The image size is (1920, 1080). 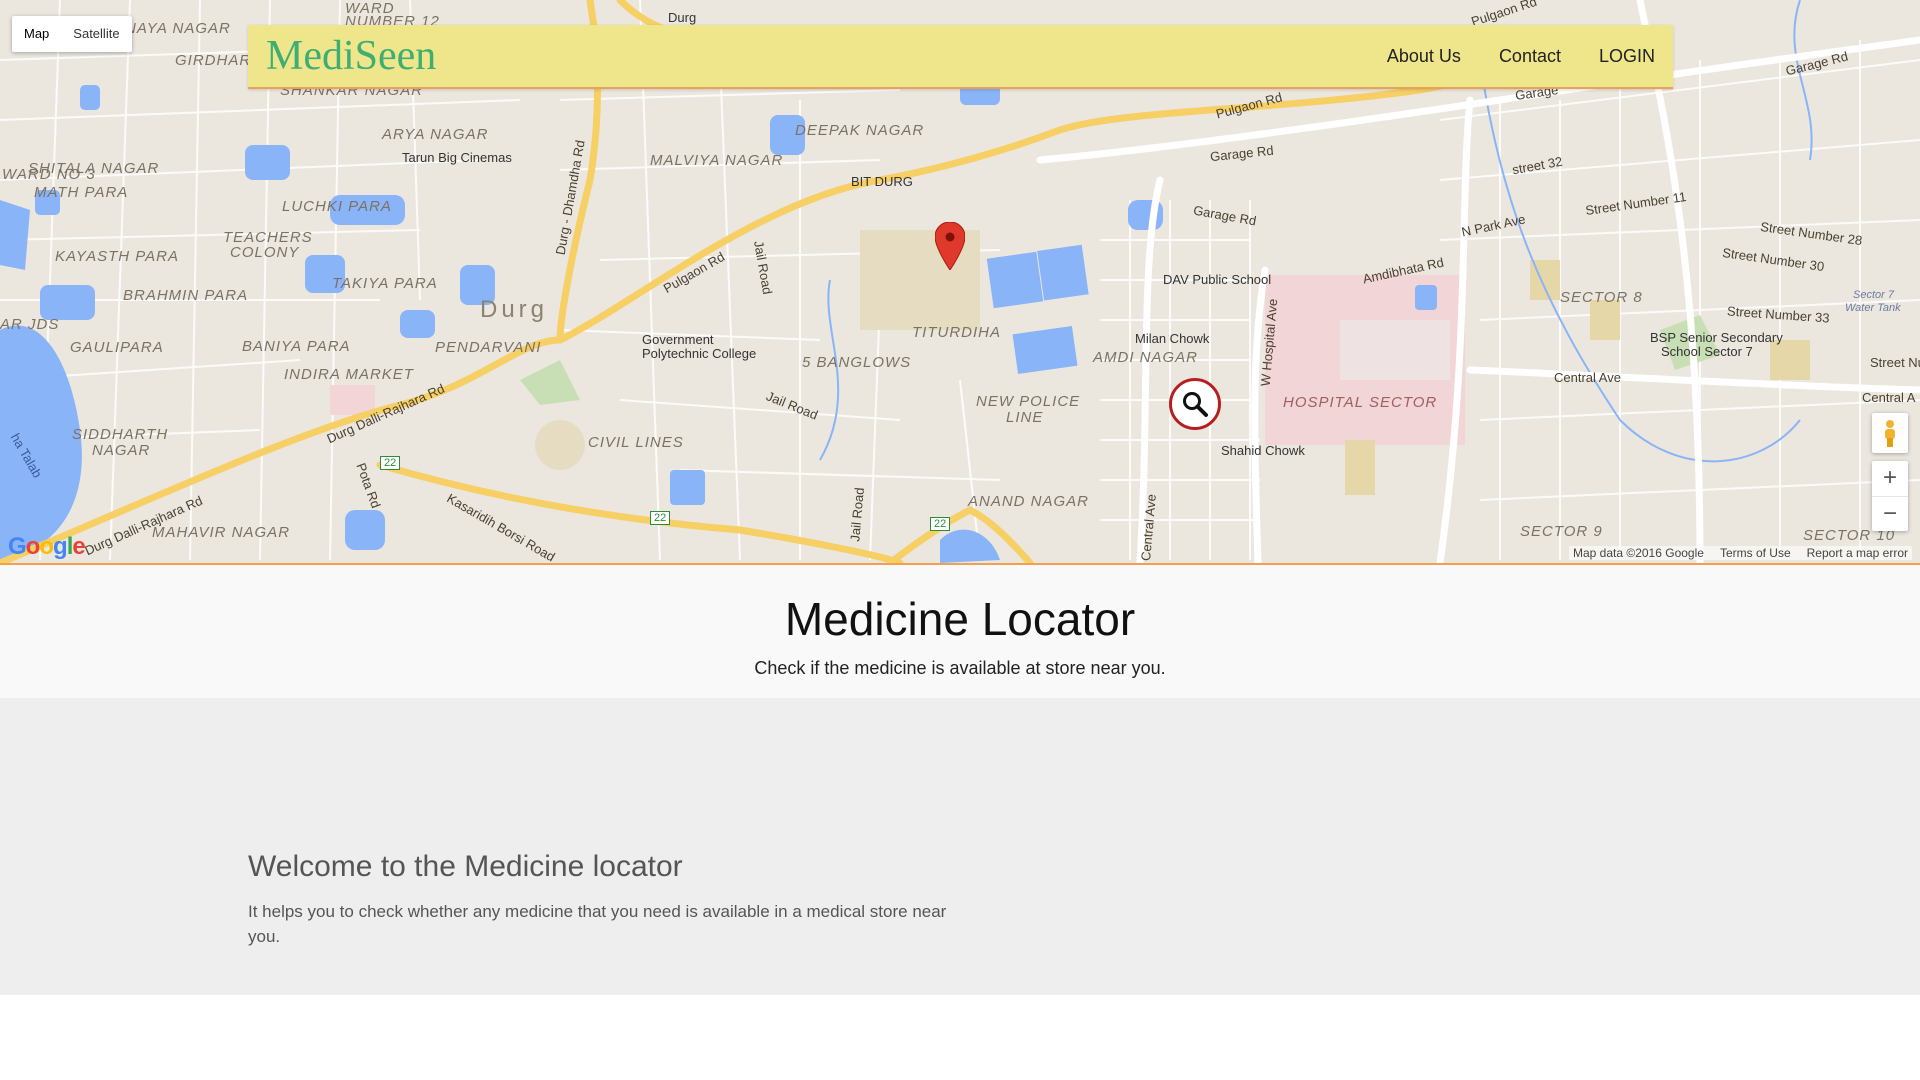 What do you see at coordinates (121, 450) in the screenshot?
I see `map-label: NAGAR` at bounding box center [121, 450].